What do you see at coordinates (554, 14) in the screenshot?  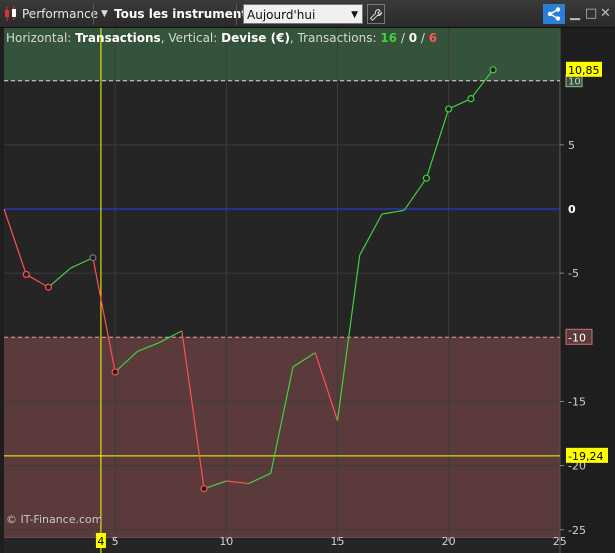 I see `share-icon` at bounding box center [554, 14].